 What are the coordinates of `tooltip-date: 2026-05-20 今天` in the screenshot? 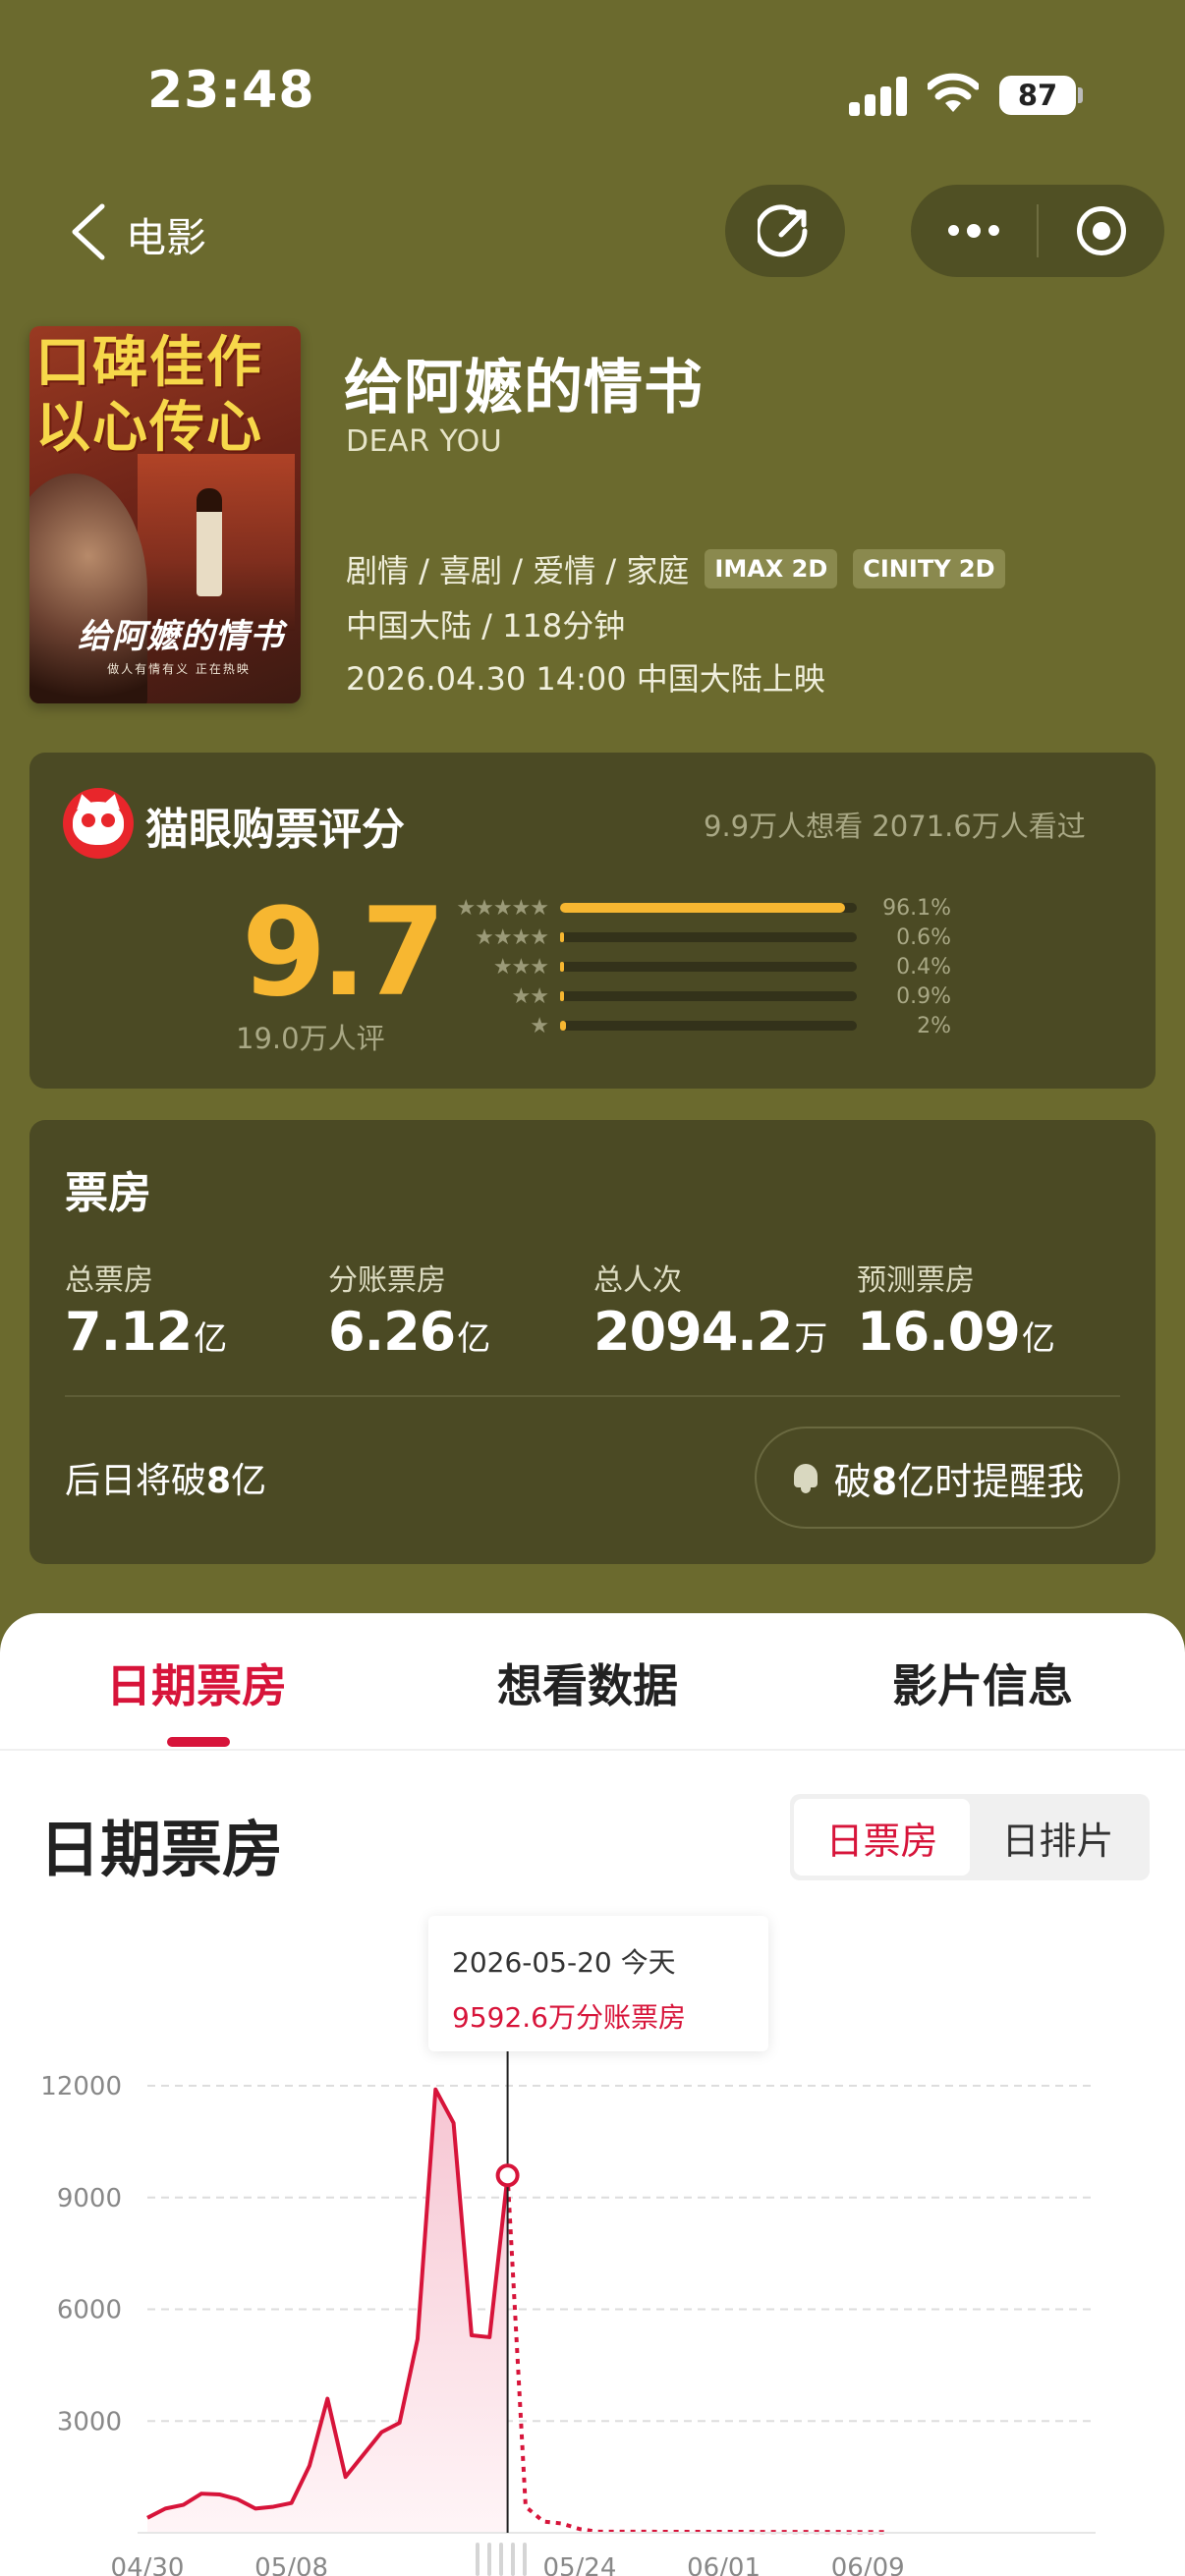 It's located at (564, 1962).